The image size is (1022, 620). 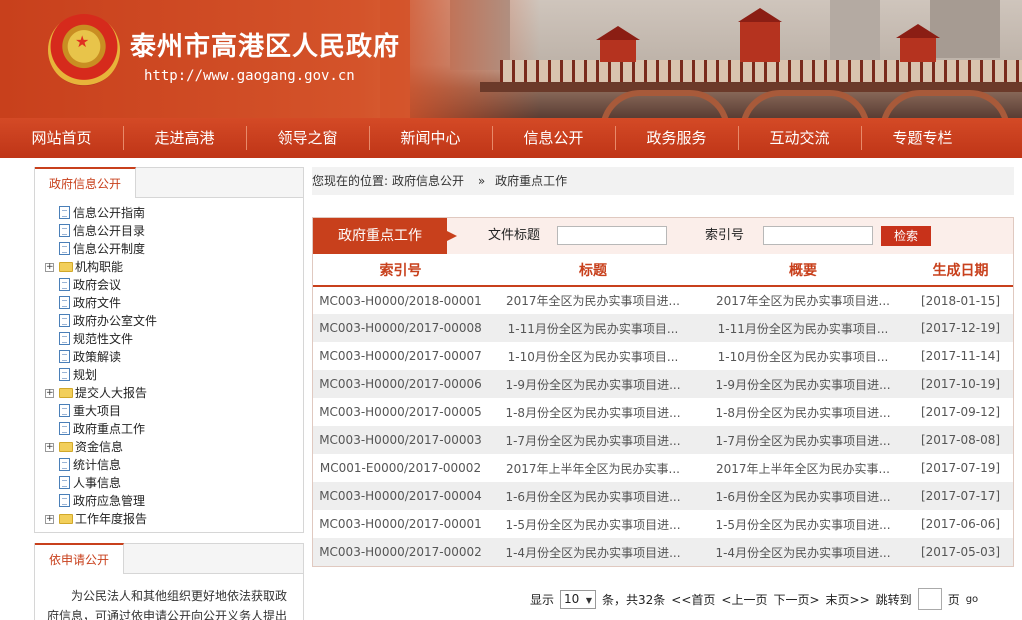 I want to click on search-button: 检索, so click(x=906, y=236).